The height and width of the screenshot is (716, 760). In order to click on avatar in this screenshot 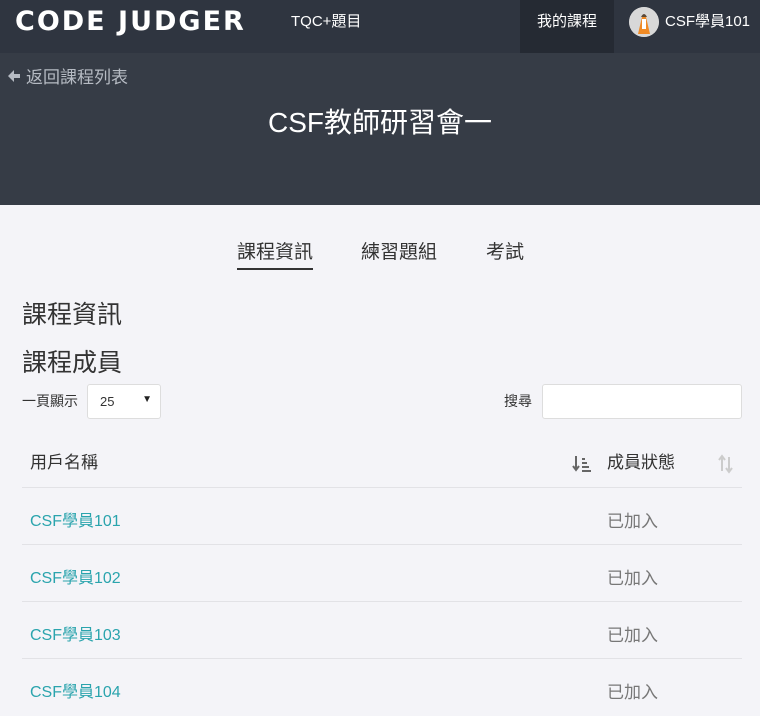, I will do `click(644, 22)`.